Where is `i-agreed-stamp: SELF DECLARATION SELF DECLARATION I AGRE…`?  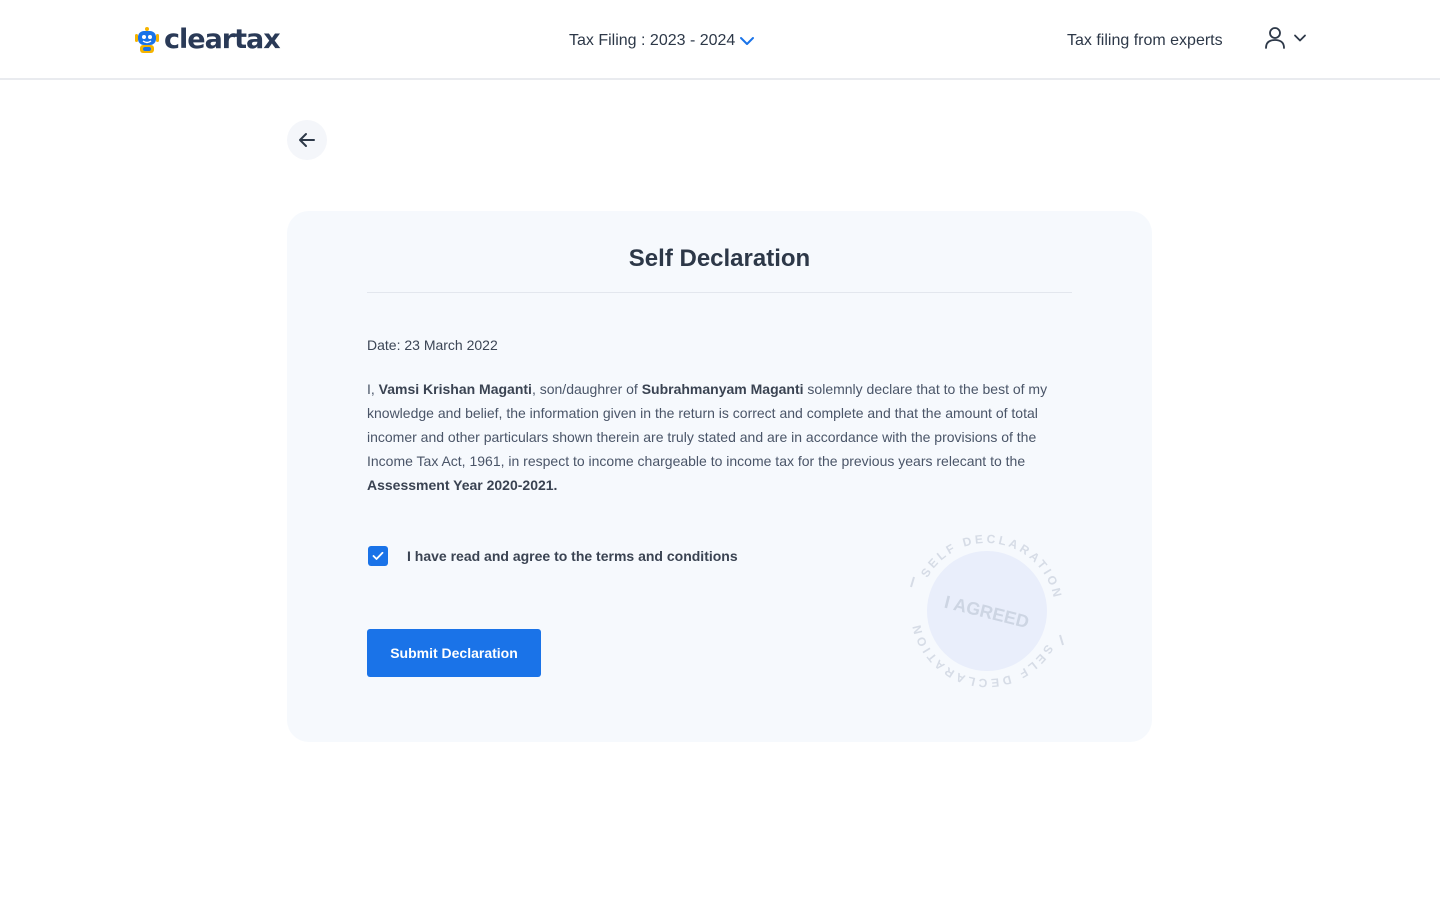 i-agreed-stamp: SELF DECLARATION SELF DECLARATION I AGRE… is located at coordinates (987, 611).